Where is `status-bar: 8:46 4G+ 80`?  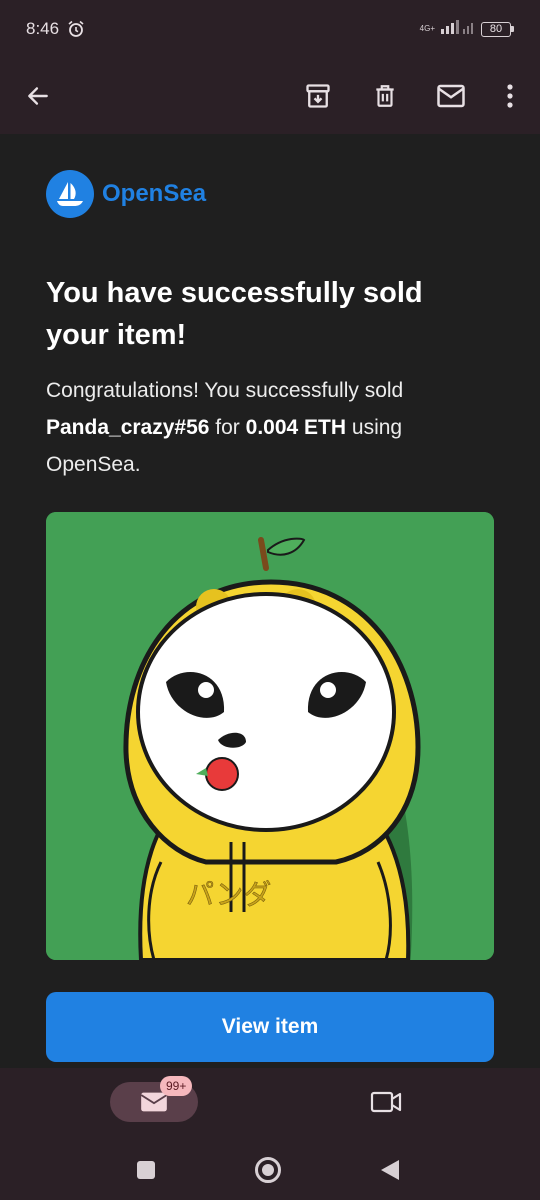 status-bar: 8:46 4G+ 80 is located at coordinates (270, 29).